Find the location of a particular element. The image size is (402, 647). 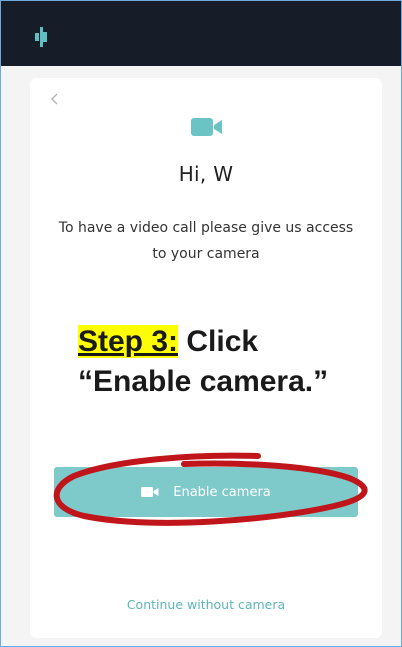

step-instruction-1: Click is located at coordinates (218, 341).